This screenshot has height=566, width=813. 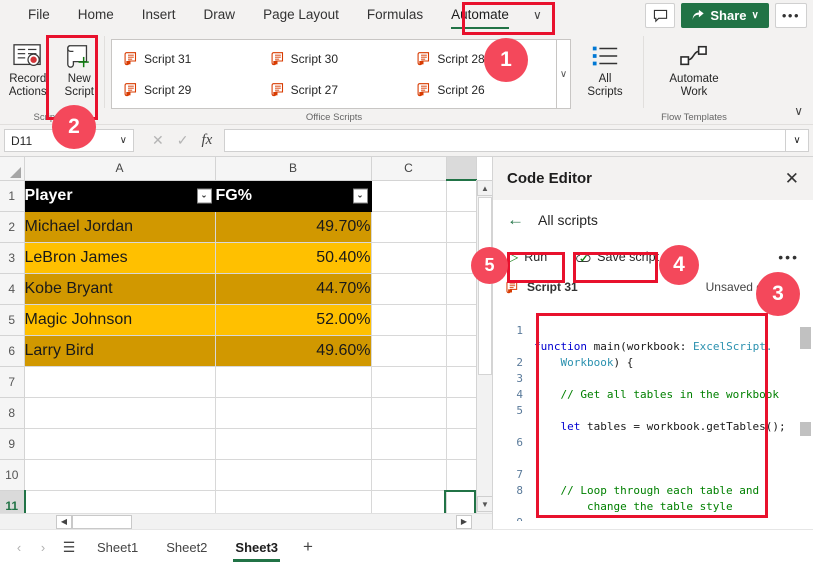 What do you see at coordinates (409, 382) in the screenshot?
I see `cell-c7` at bounding box center [409, 382].